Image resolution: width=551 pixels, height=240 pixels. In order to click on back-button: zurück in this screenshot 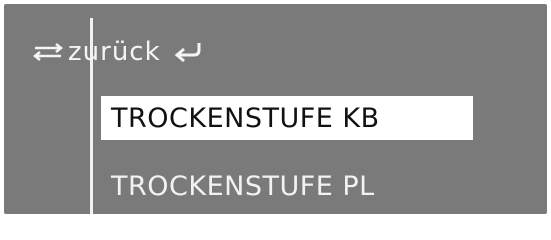, I will do `click(118, 52)`.